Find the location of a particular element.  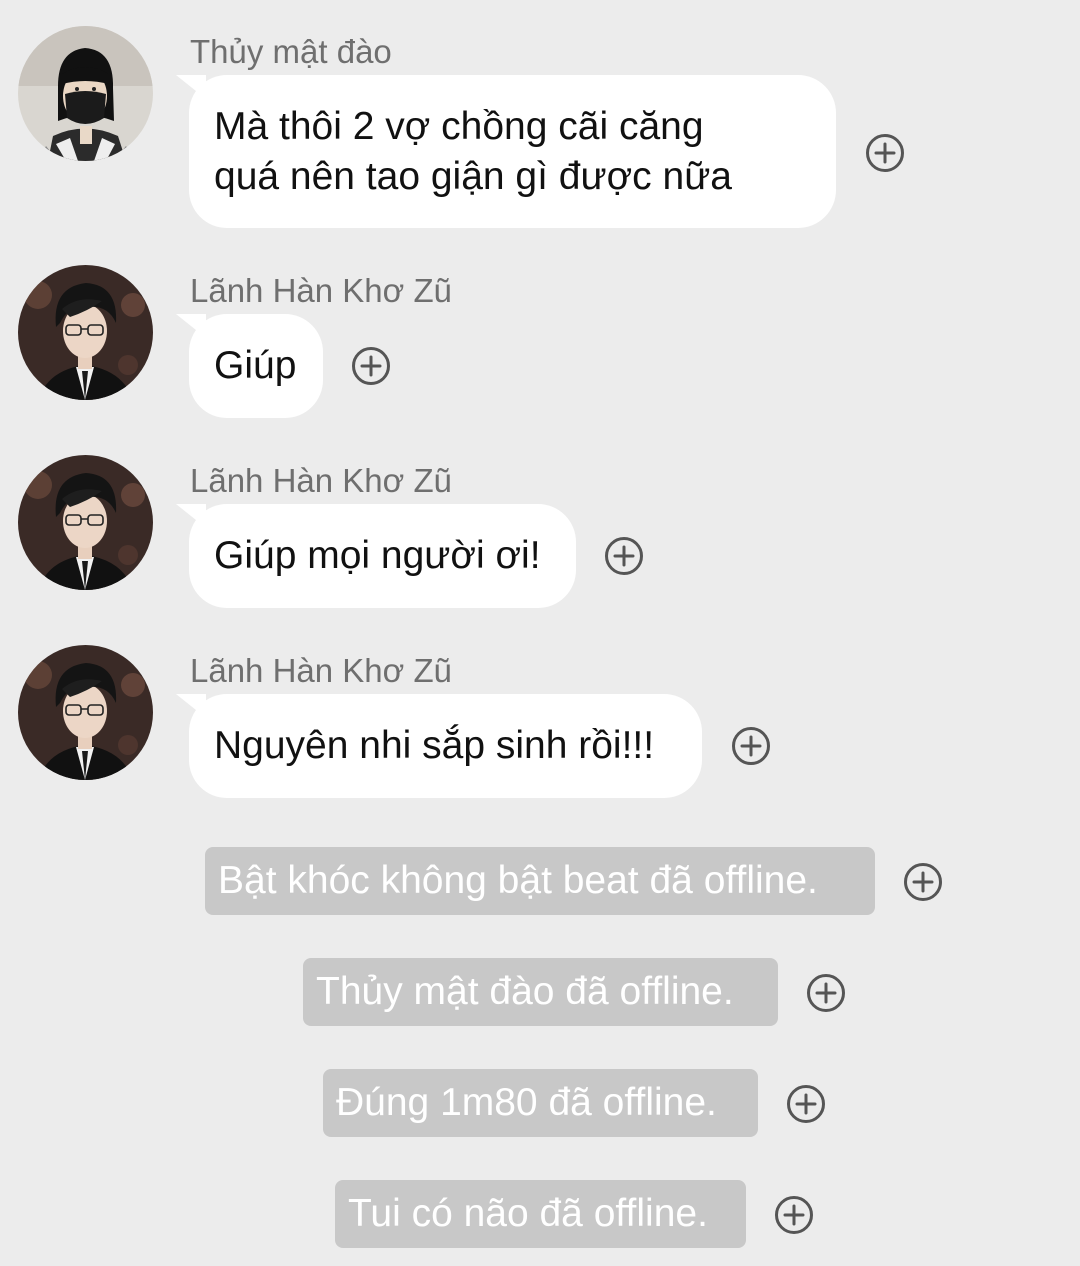

system-notice: Đúng 1m80 đã offline. is located at coordinates (540, 1103).